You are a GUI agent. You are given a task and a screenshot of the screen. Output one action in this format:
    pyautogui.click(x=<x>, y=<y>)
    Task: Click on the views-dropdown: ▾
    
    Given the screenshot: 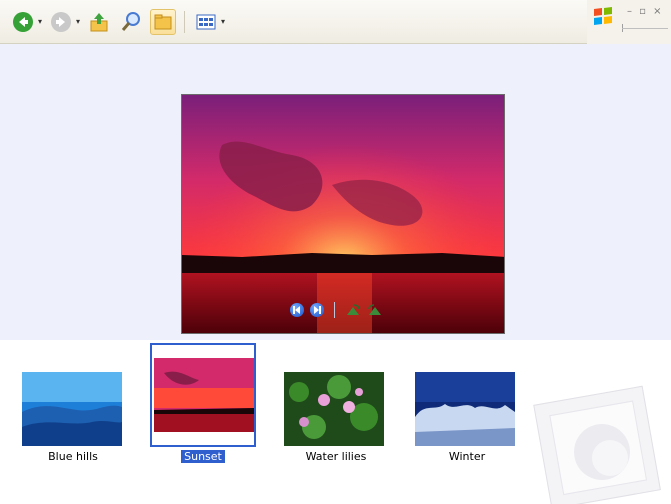 What is the action you would take?
    pyautogui.click(x=223, y=21)
    